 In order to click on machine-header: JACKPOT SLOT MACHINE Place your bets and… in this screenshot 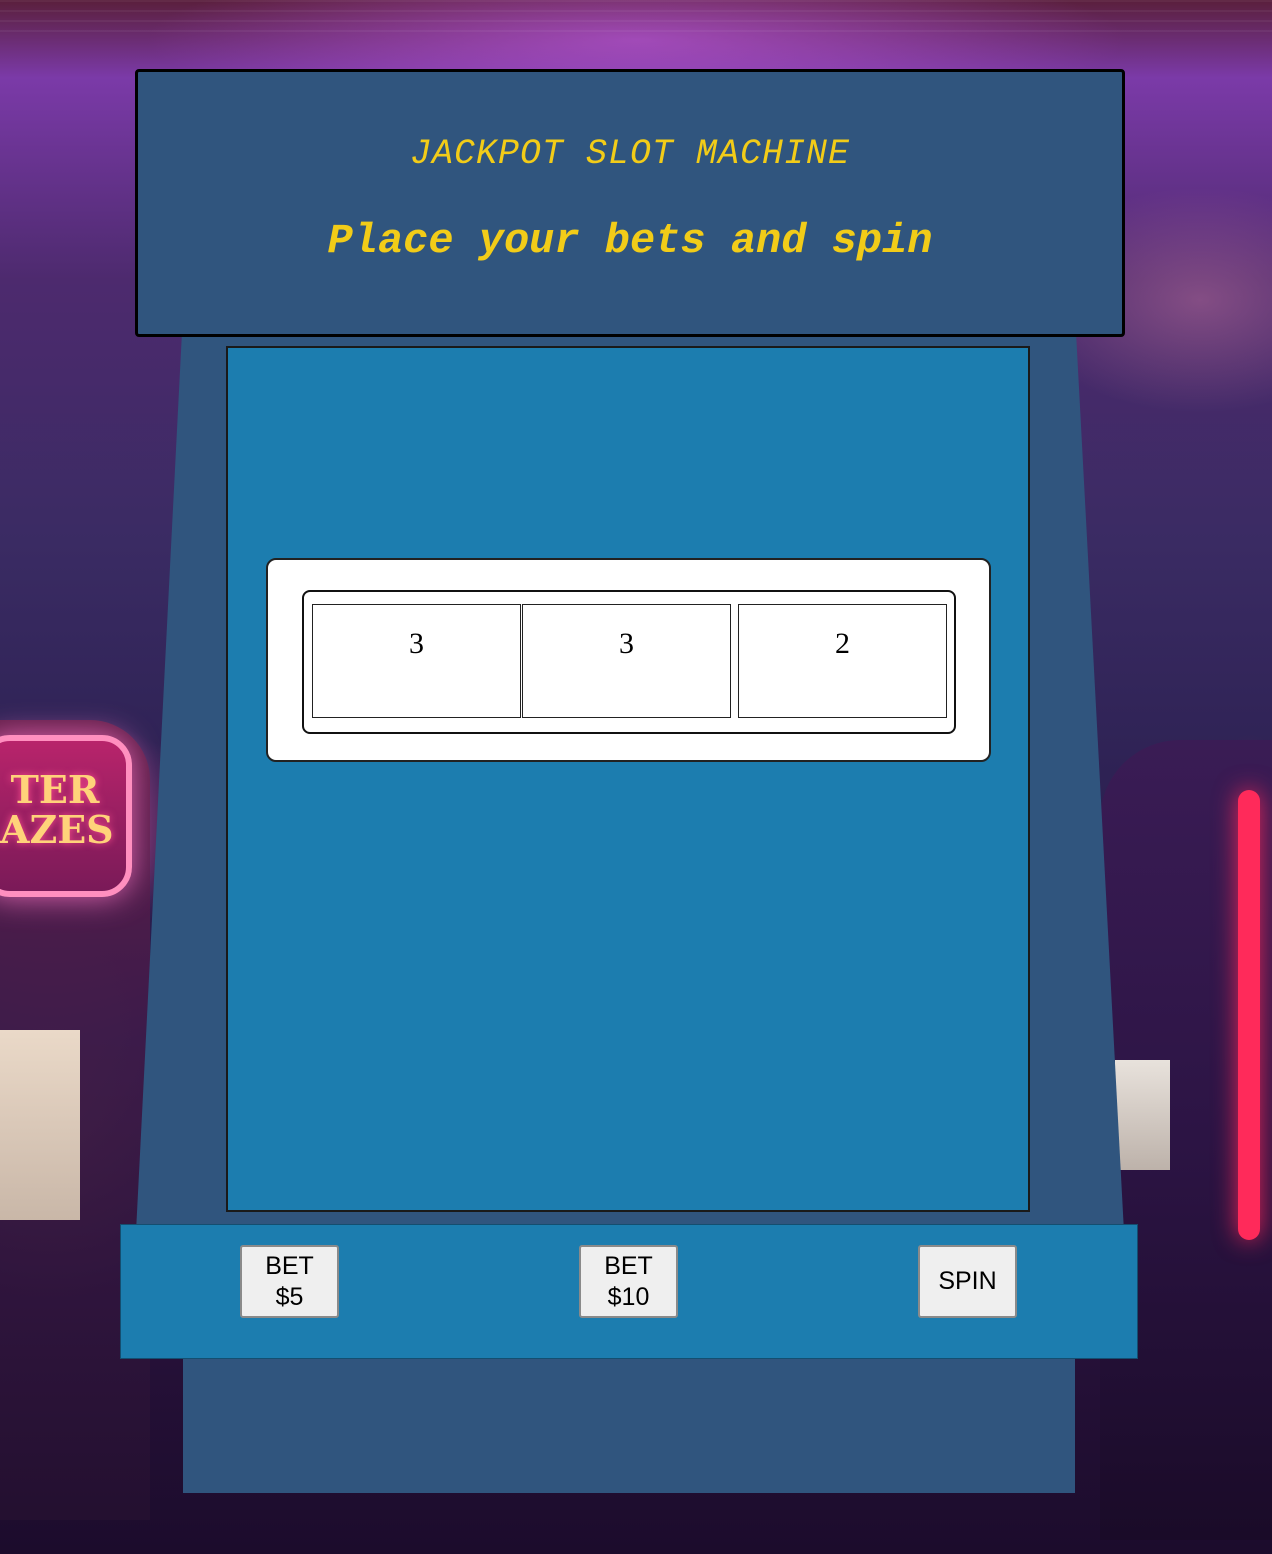, I will do `click(630, 203)`.